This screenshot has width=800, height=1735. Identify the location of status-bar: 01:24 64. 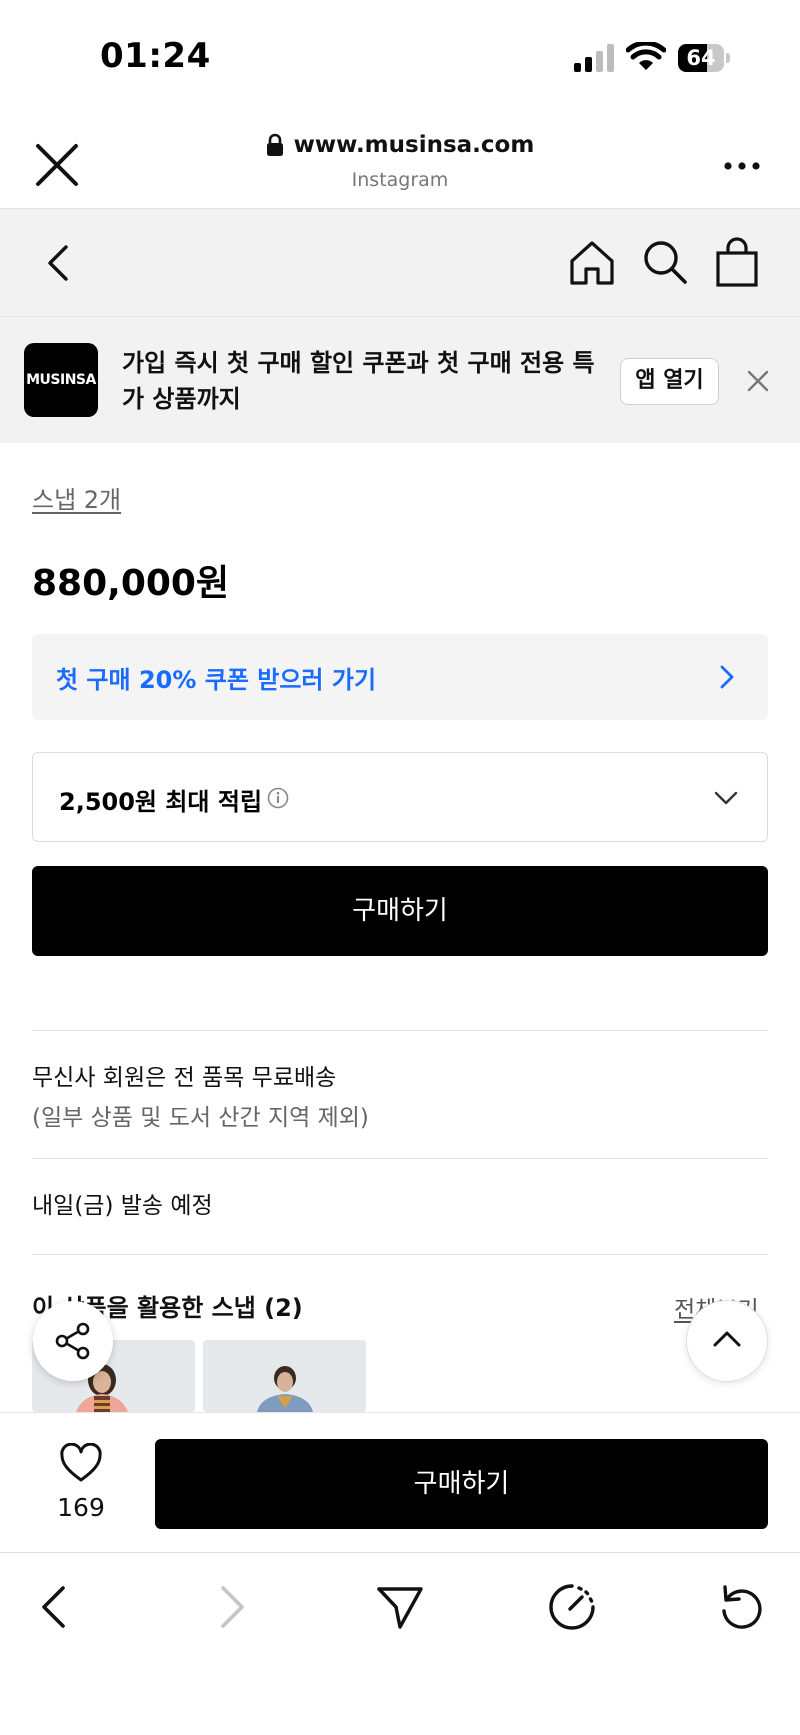
(400, 59).